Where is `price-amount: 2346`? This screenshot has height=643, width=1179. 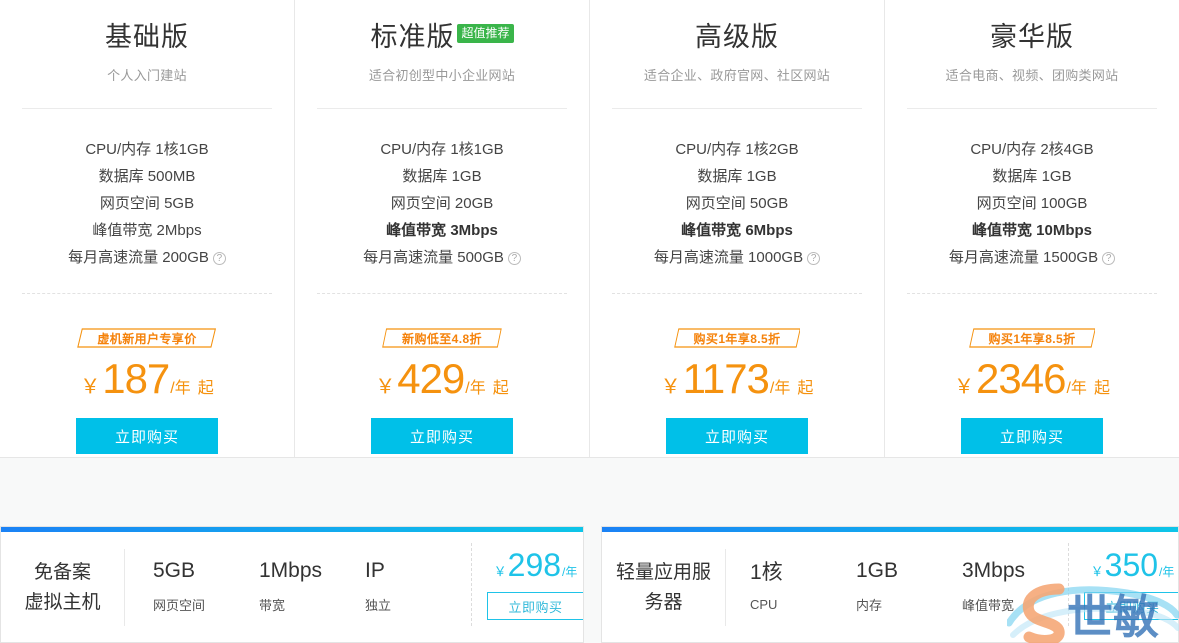 price-amount: 2346 is located at coordinates (1021, 378).